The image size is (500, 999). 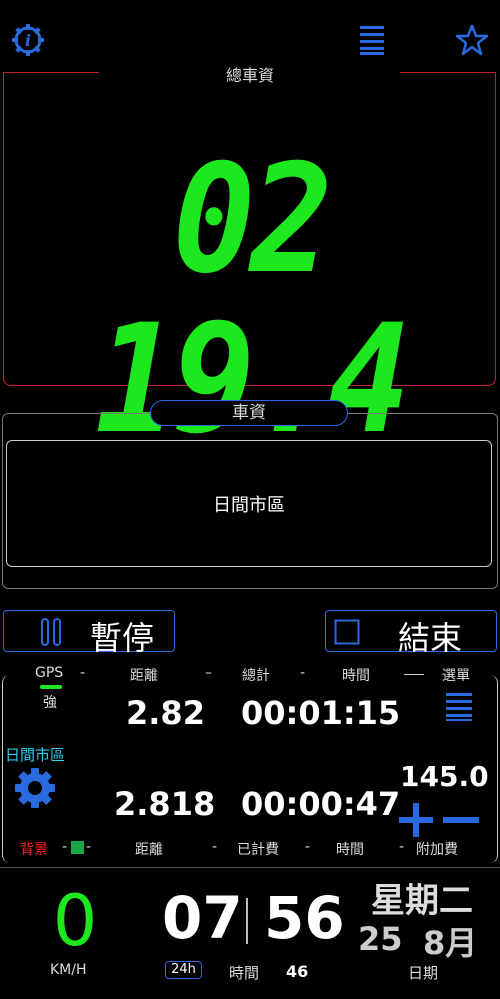 I want to click on rate-tab: 車資, so click(x=249, y=413).